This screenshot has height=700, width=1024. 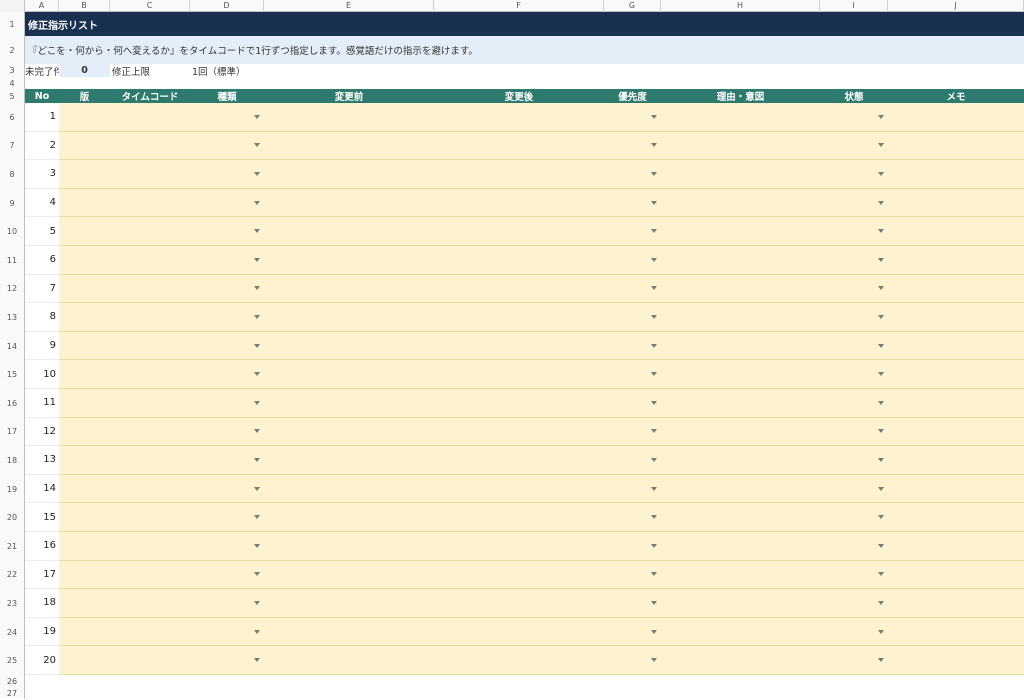 I want to click on row-number: 7, so click(x=12, y=146).